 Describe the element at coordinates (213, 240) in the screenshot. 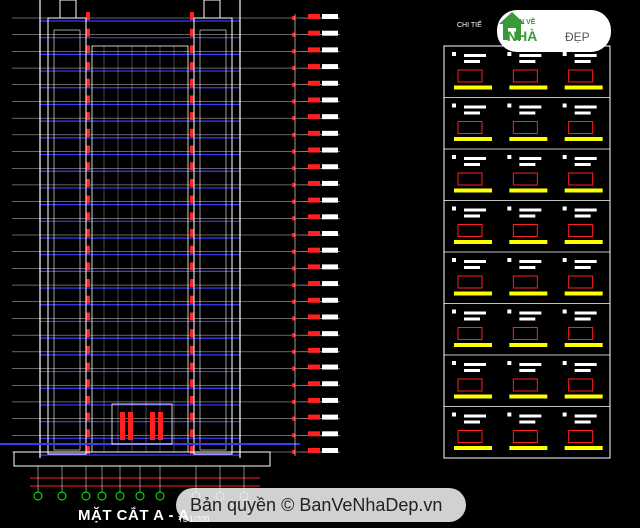

I see `right-core-inner` at that location.